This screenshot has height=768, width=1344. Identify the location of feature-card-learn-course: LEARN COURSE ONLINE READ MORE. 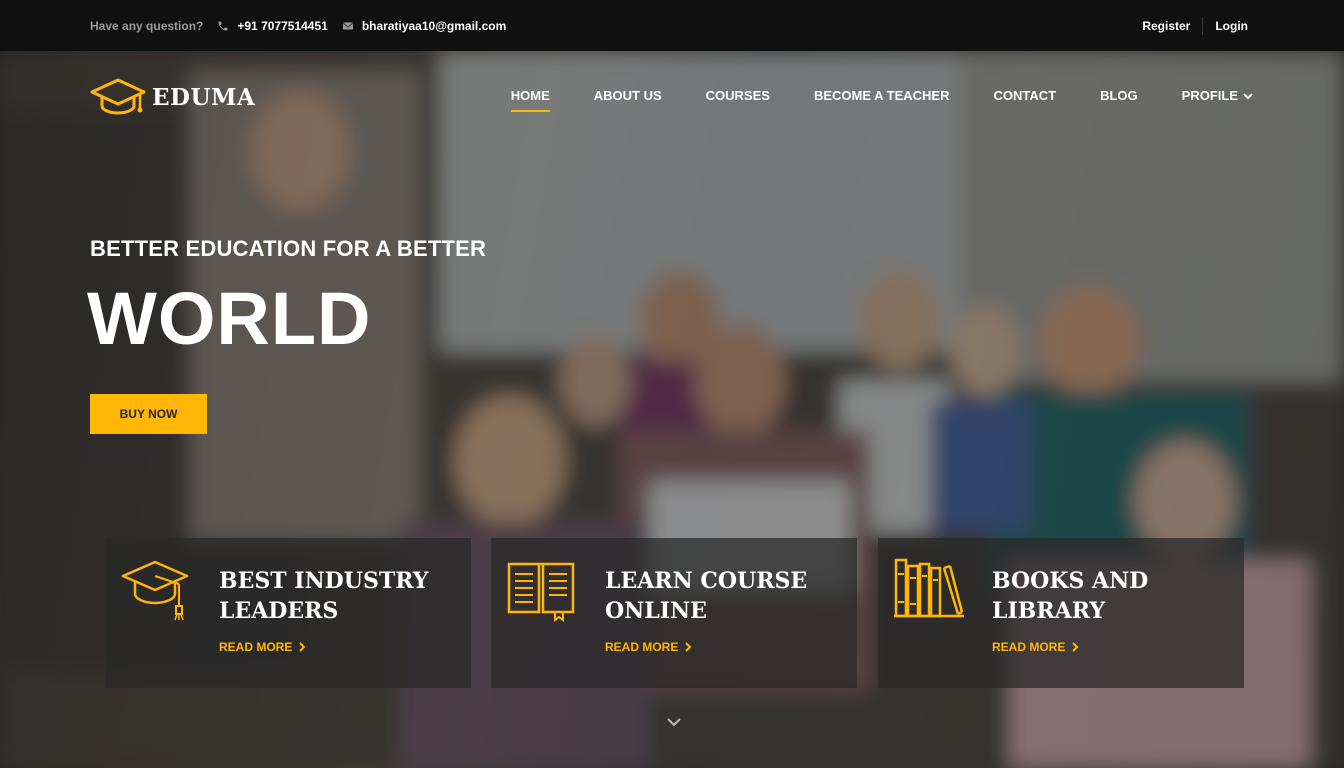
(674, 613).